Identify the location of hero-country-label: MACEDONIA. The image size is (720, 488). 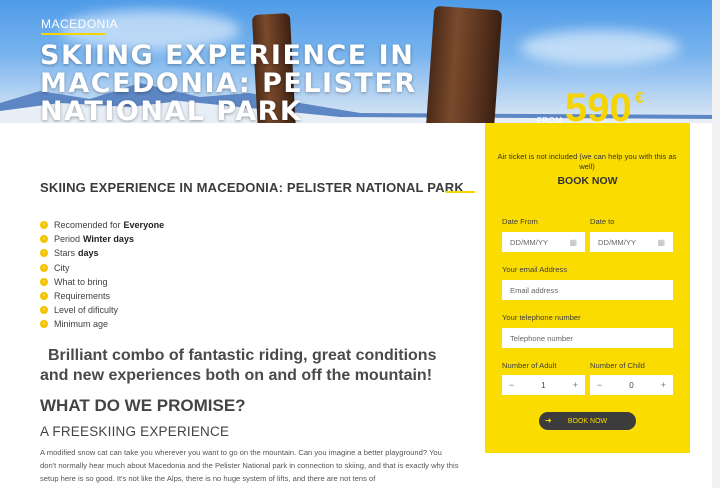
(80, 24).